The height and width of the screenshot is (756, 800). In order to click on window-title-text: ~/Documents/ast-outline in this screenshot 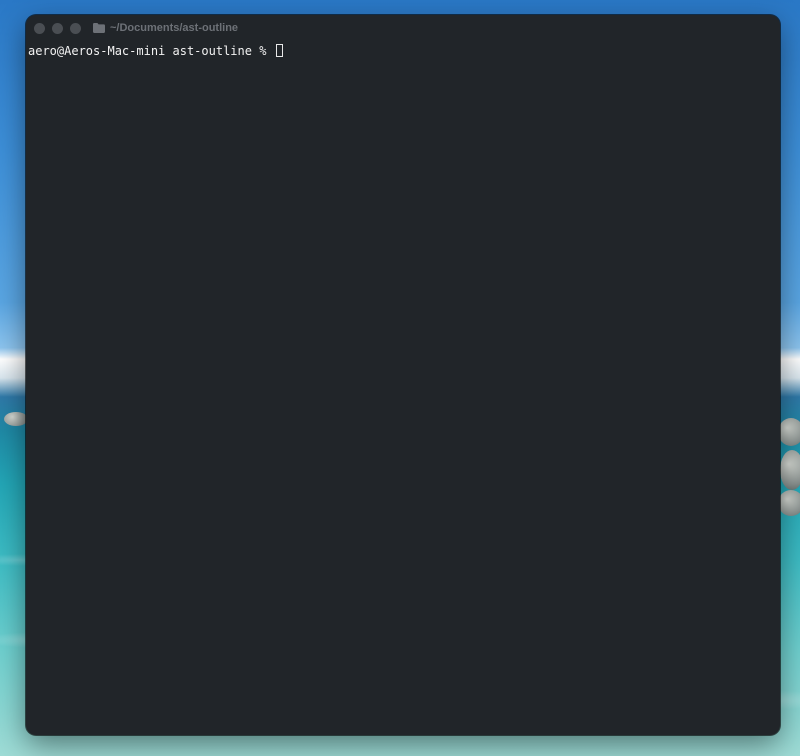, I will do `click(174, 28)`.